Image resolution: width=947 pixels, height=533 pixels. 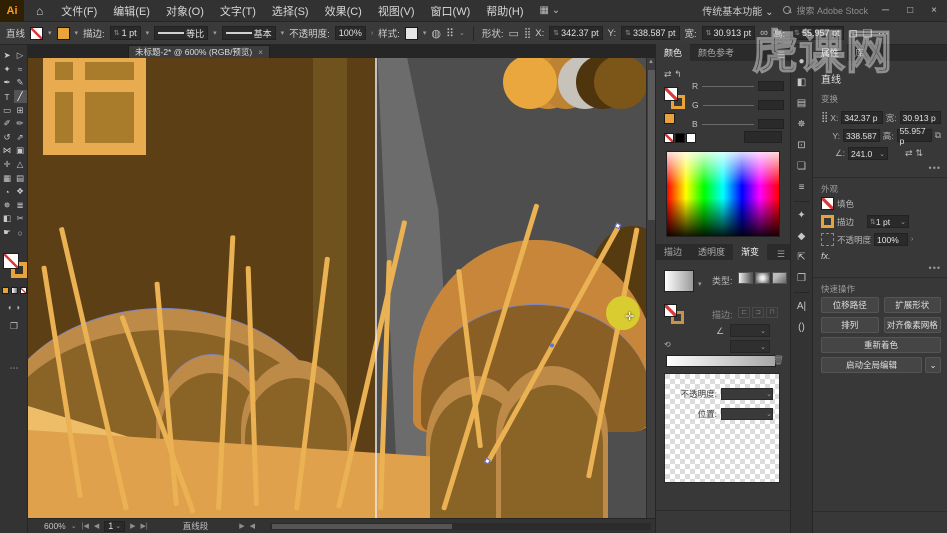 What do you see at coordinates (7, 178) in the screenshot?
I see `mesh-tool: ▦` at bounding box center [7, 178].